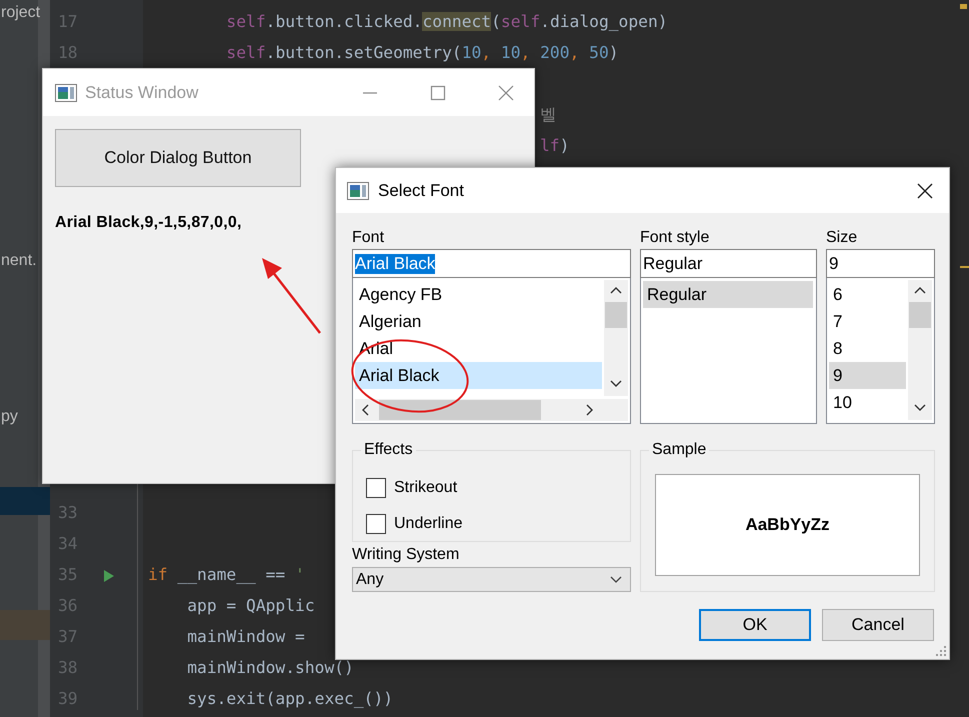 This screenshot has width=969, height=717. I want to click on code-line: mainWindow =, so click(245, 637).